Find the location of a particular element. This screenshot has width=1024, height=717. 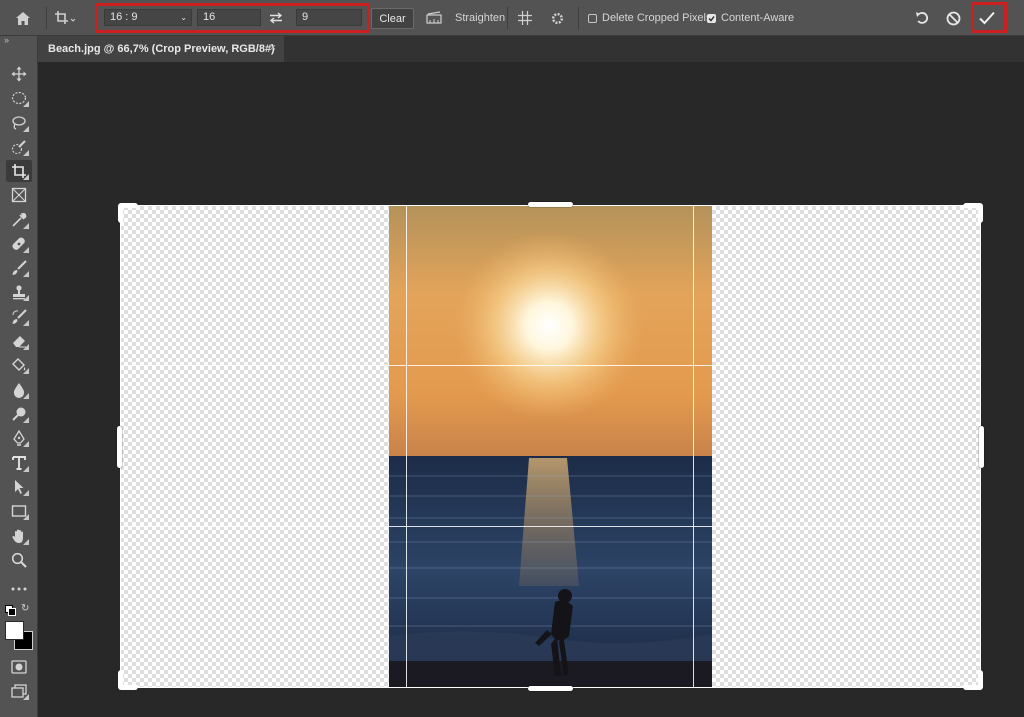

ratio-height-input: 9 is located at coordinates (329, 17).